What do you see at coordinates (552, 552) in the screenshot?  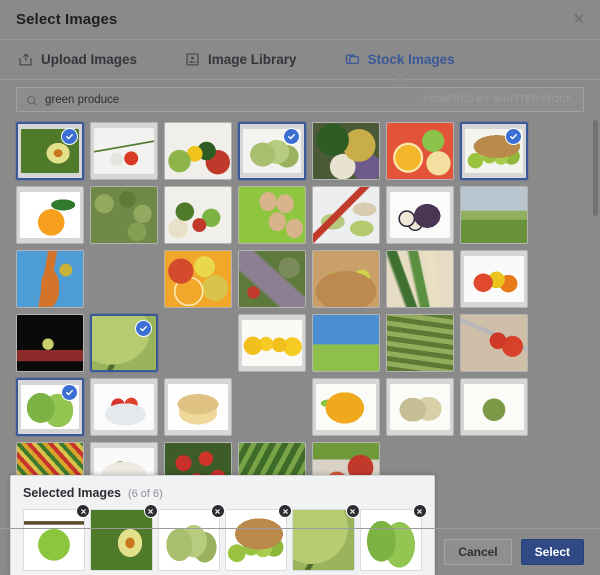 I see `select-button: Select` at bounding box center [552, 552].